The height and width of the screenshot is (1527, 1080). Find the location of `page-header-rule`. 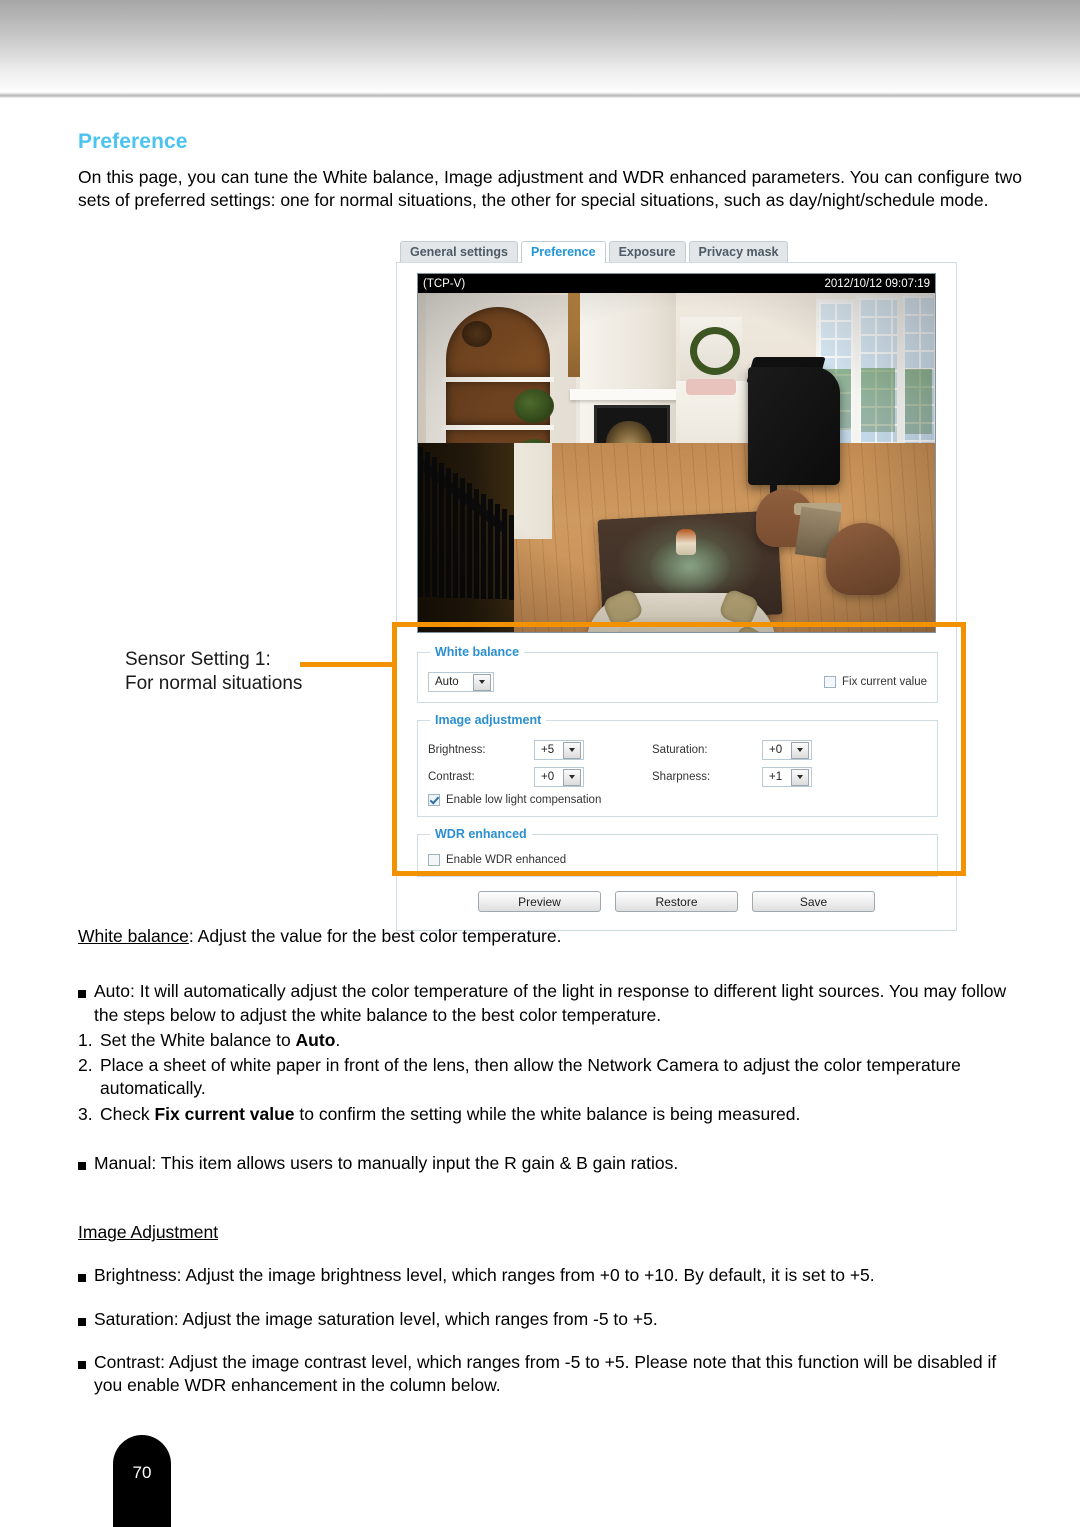

page-header-rule is located at coordinates (540, 95).